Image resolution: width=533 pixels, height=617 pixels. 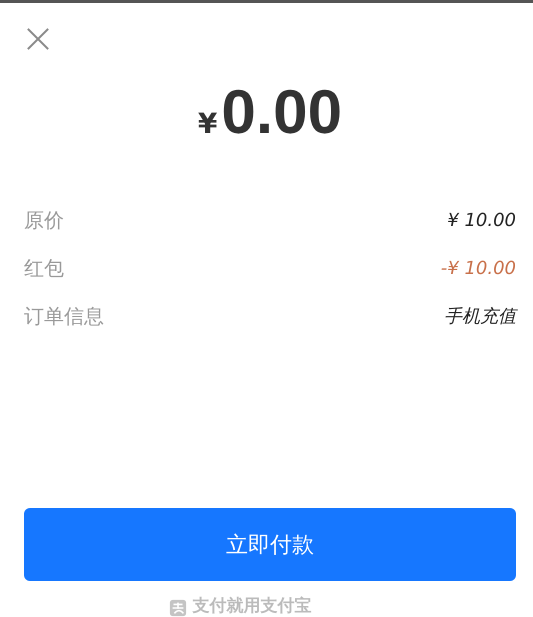 I want to click on detail-label: 订单信息, so click(x=64, y=316).